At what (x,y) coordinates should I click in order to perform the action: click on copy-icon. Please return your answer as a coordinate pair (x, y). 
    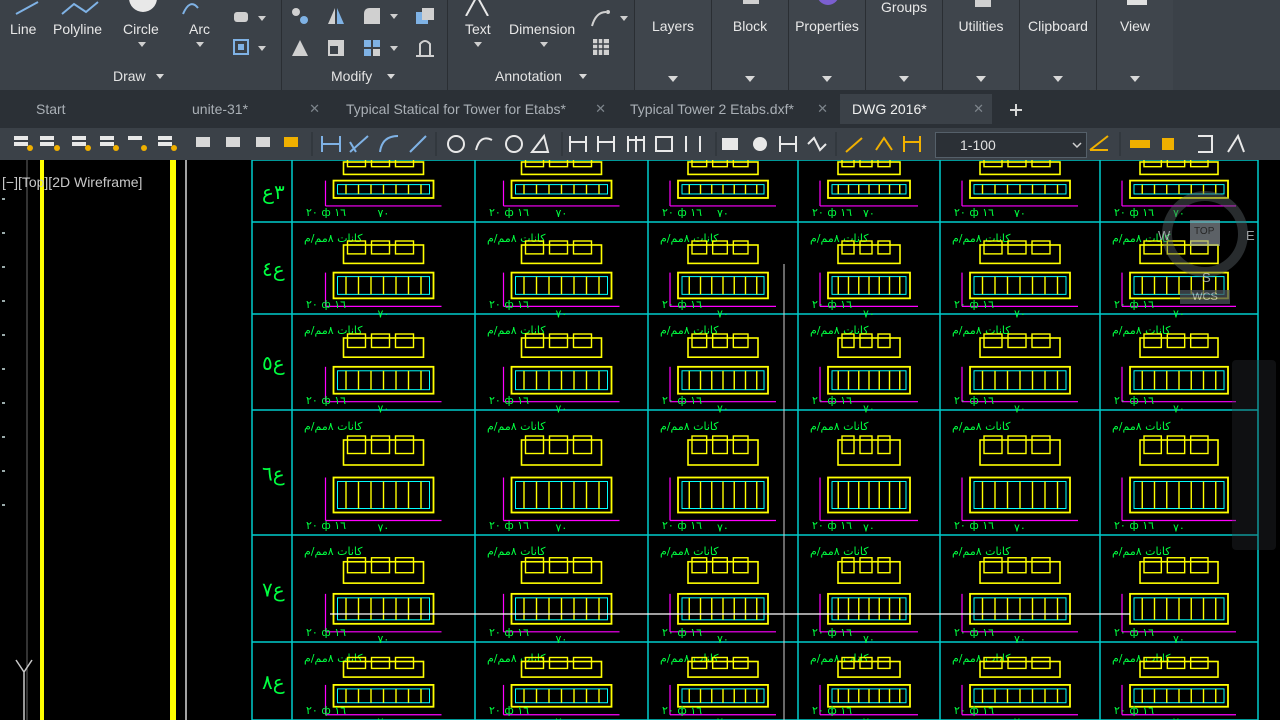
    Looking at the image, I should click on (300, 48).